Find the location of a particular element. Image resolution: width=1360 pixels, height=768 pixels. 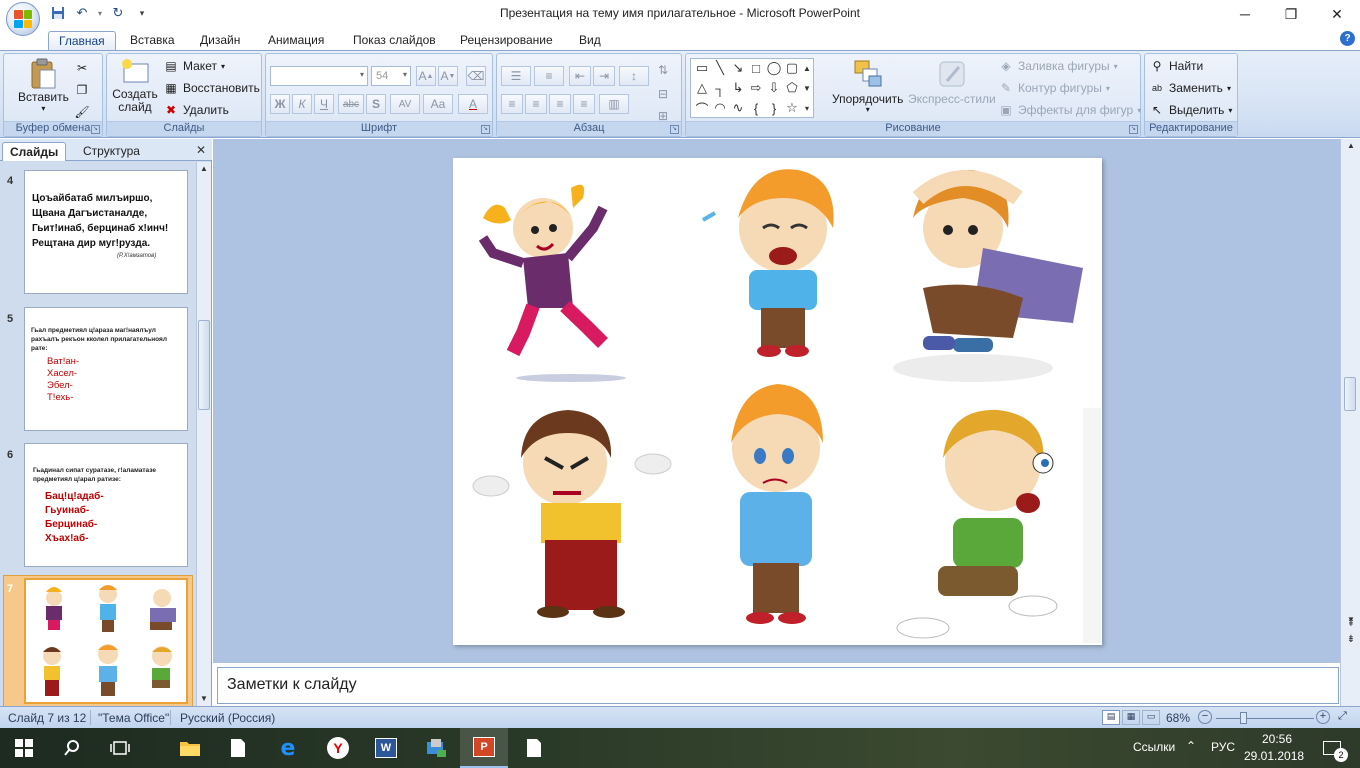

yandex-button: Y is located at coordinates (338, 748).